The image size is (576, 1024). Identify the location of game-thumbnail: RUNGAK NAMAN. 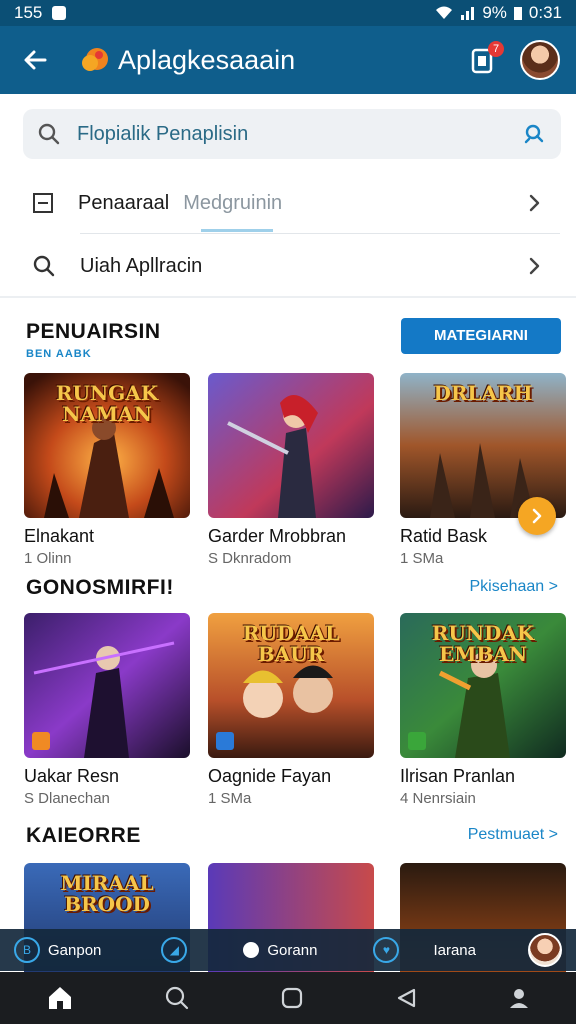
(107, 445).